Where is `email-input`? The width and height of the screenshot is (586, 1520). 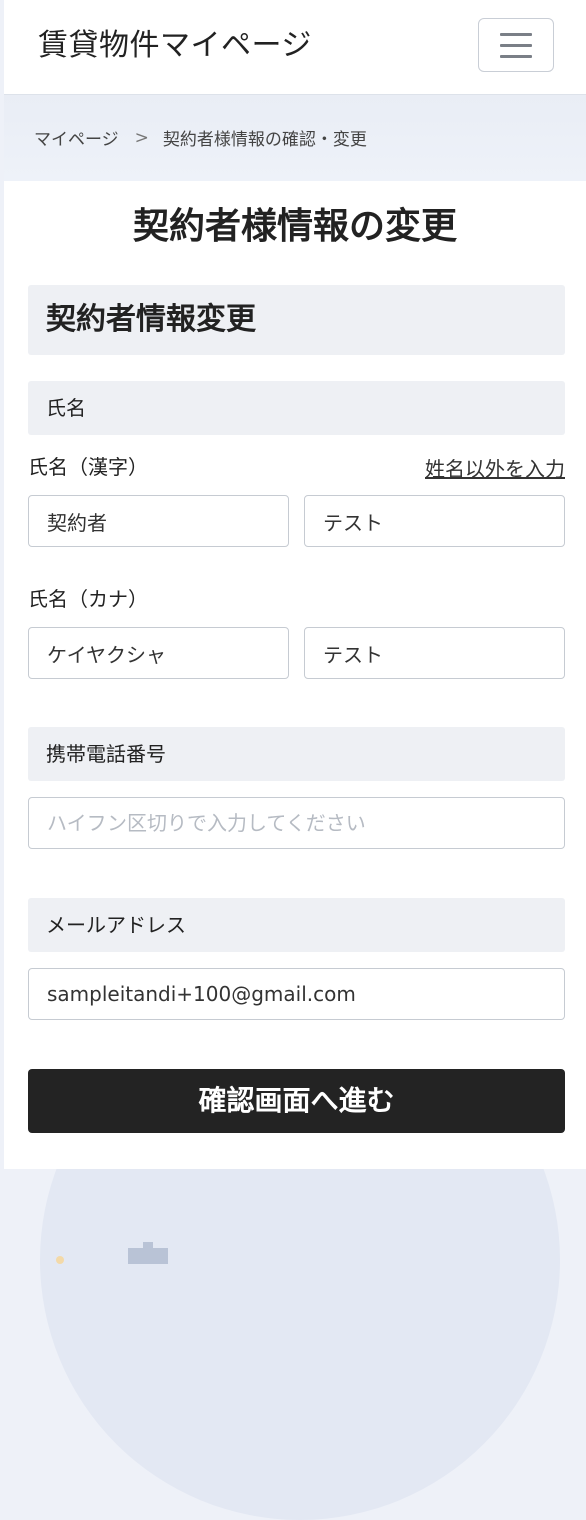
email-input is located at coordinates (296, 994).